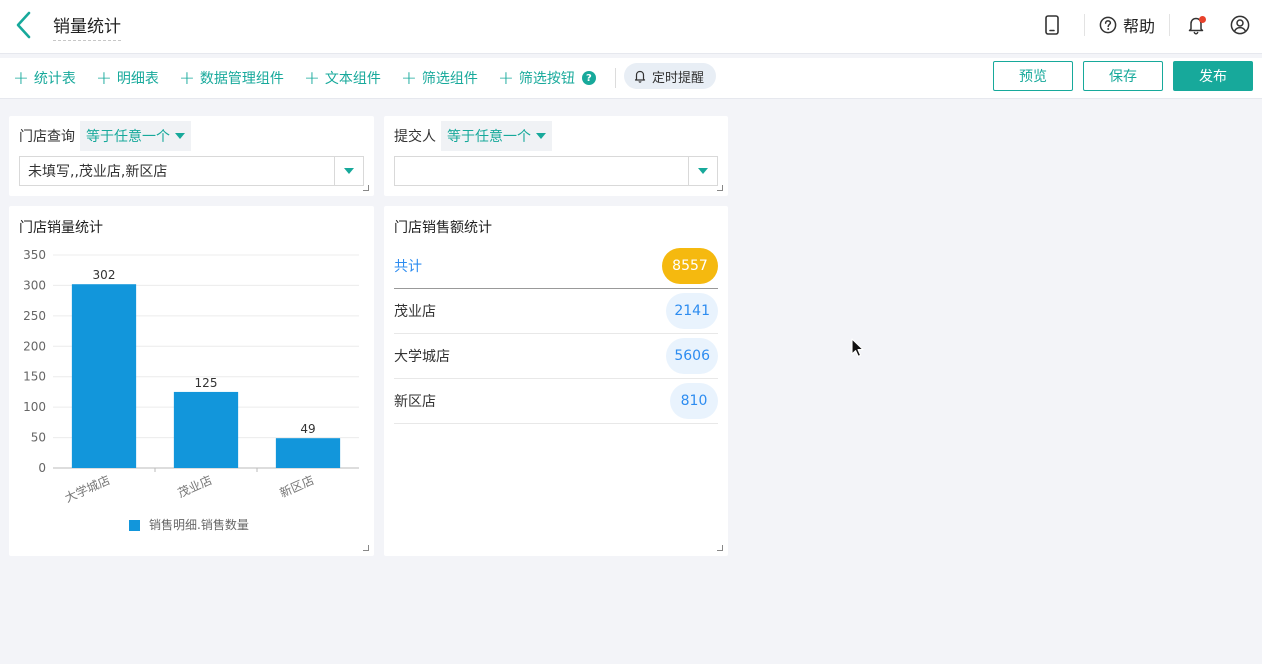 The height and width of the screenshot is (664, 1262). I want to click on preview-button: 预览, so click(1033, 76).